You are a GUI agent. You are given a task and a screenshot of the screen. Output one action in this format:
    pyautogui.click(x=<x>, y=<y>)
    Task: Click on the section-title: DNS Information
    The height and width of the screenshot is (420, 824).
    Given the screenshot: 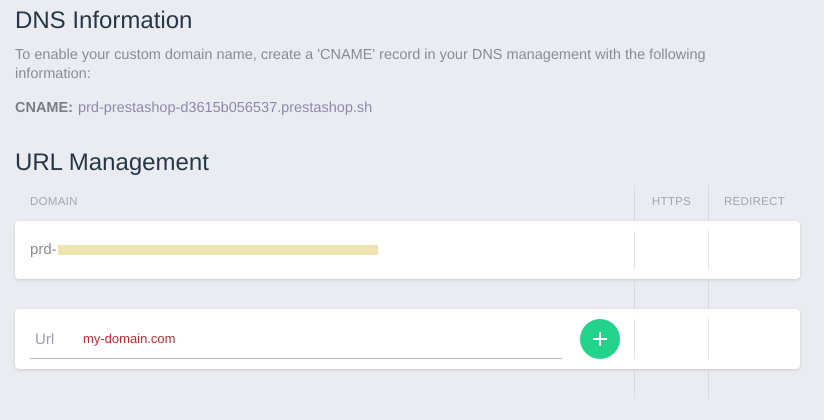 What is the action you would take?
    pyautogui.click(x=104, y=21)
    